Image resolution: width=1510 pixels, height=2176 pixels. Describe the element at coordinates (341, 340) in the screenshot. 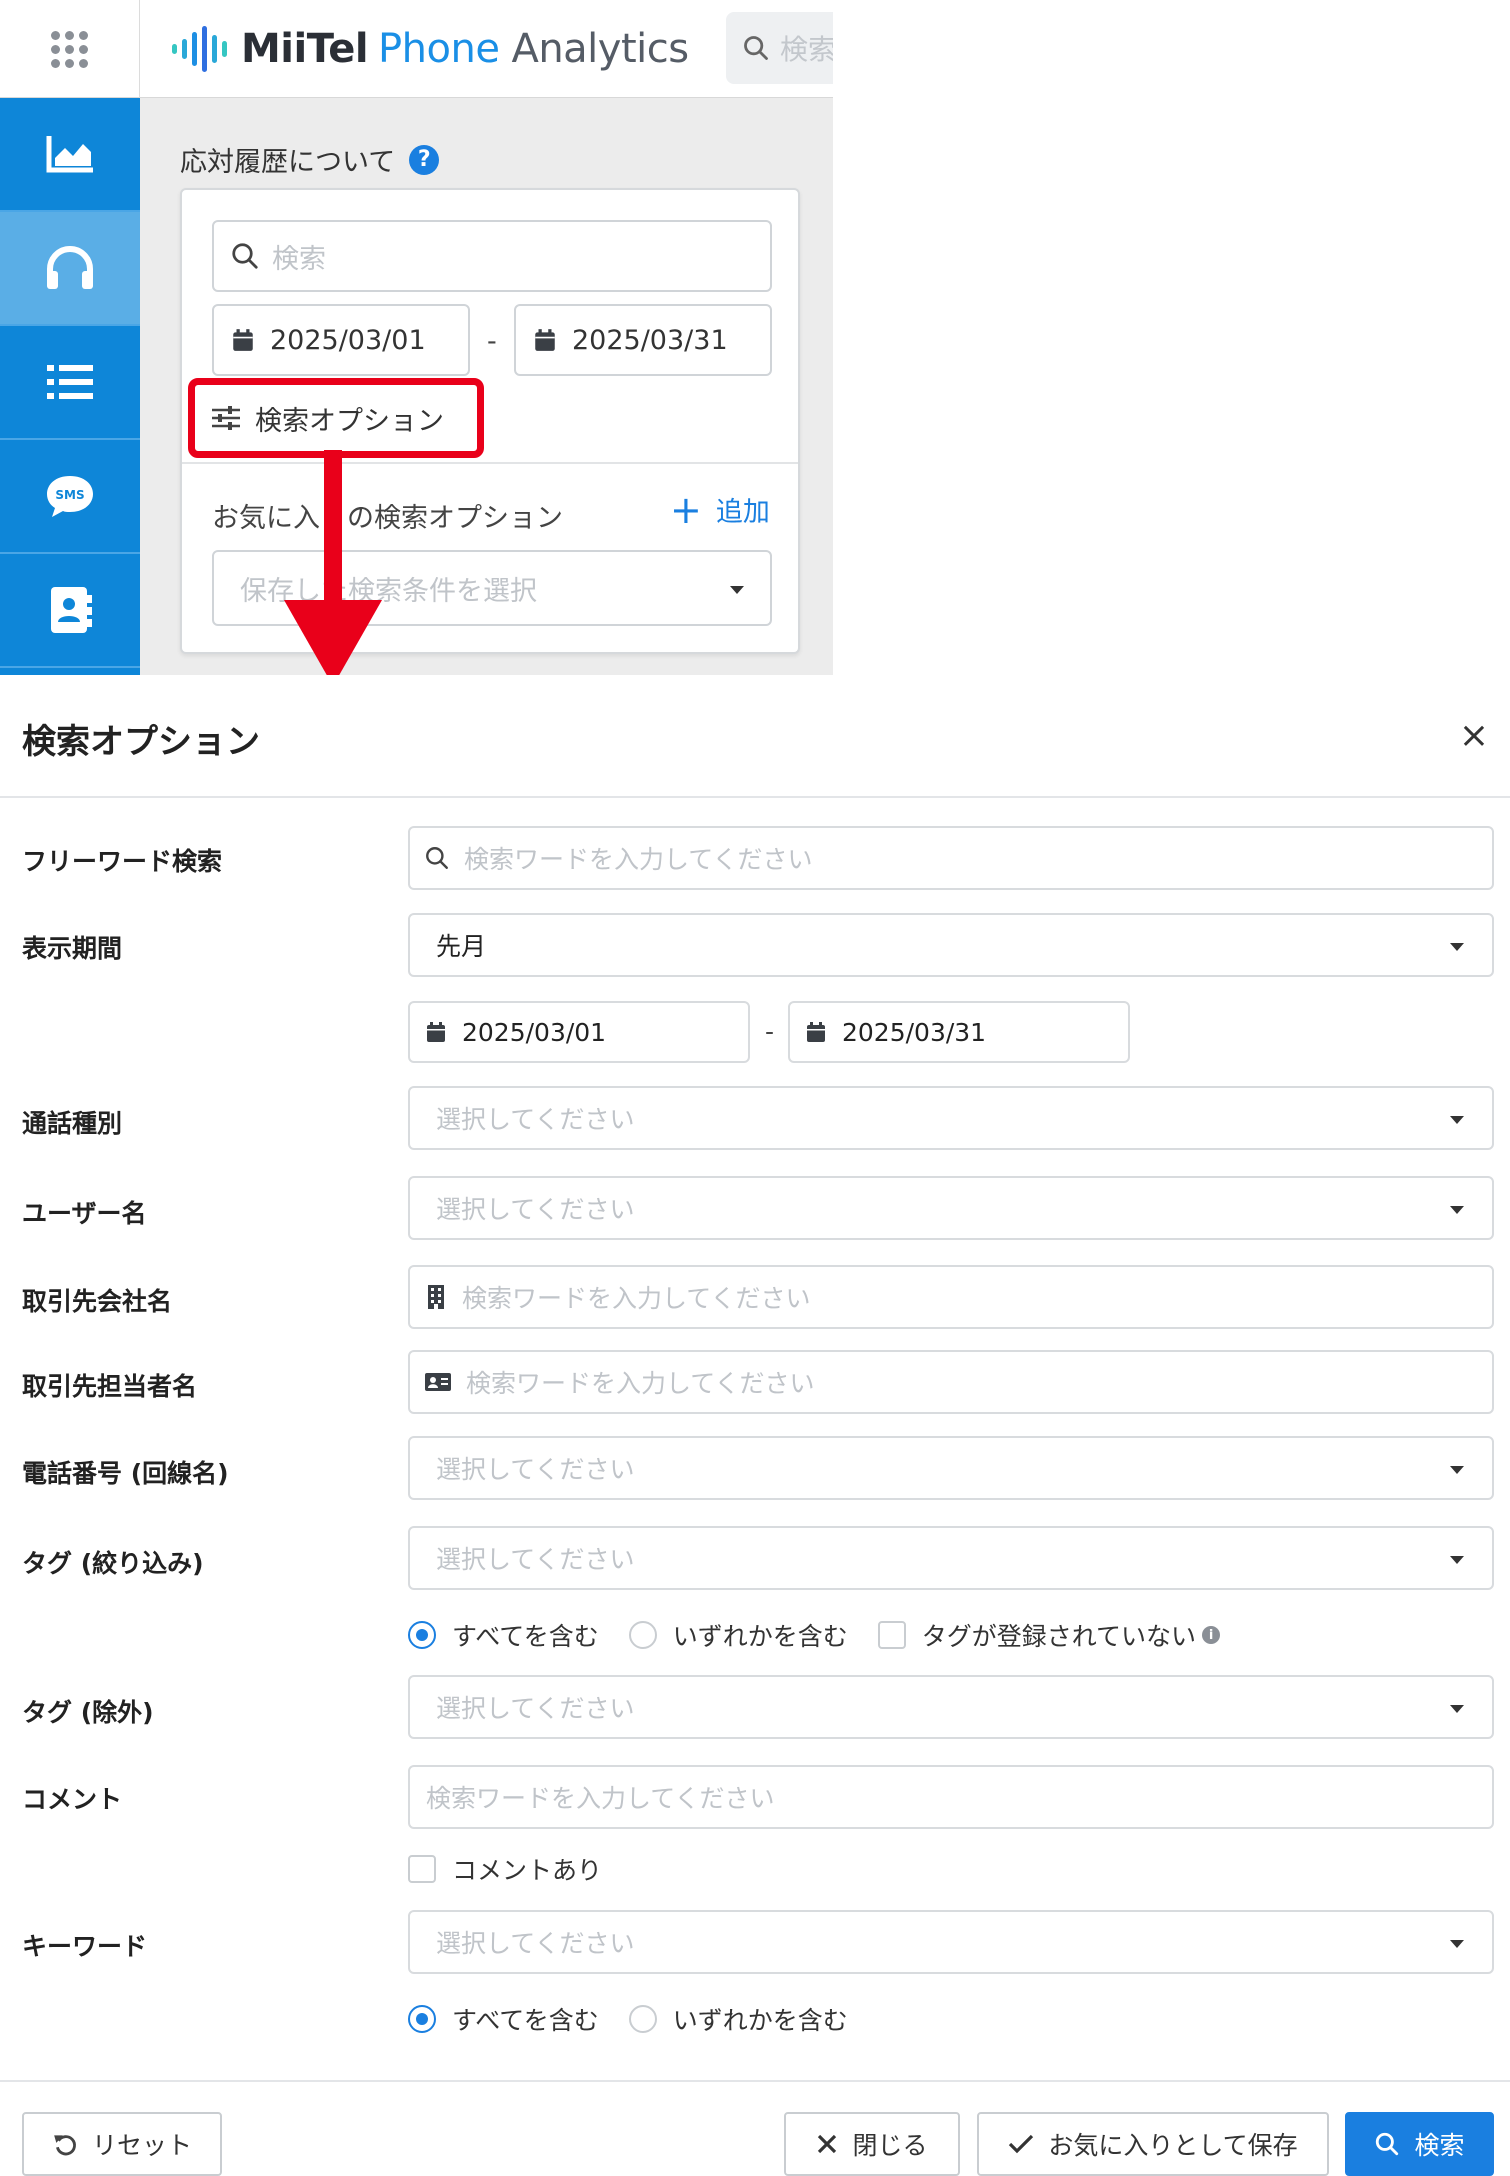

I see `panel-date-from: 2025/03/01` at that location.